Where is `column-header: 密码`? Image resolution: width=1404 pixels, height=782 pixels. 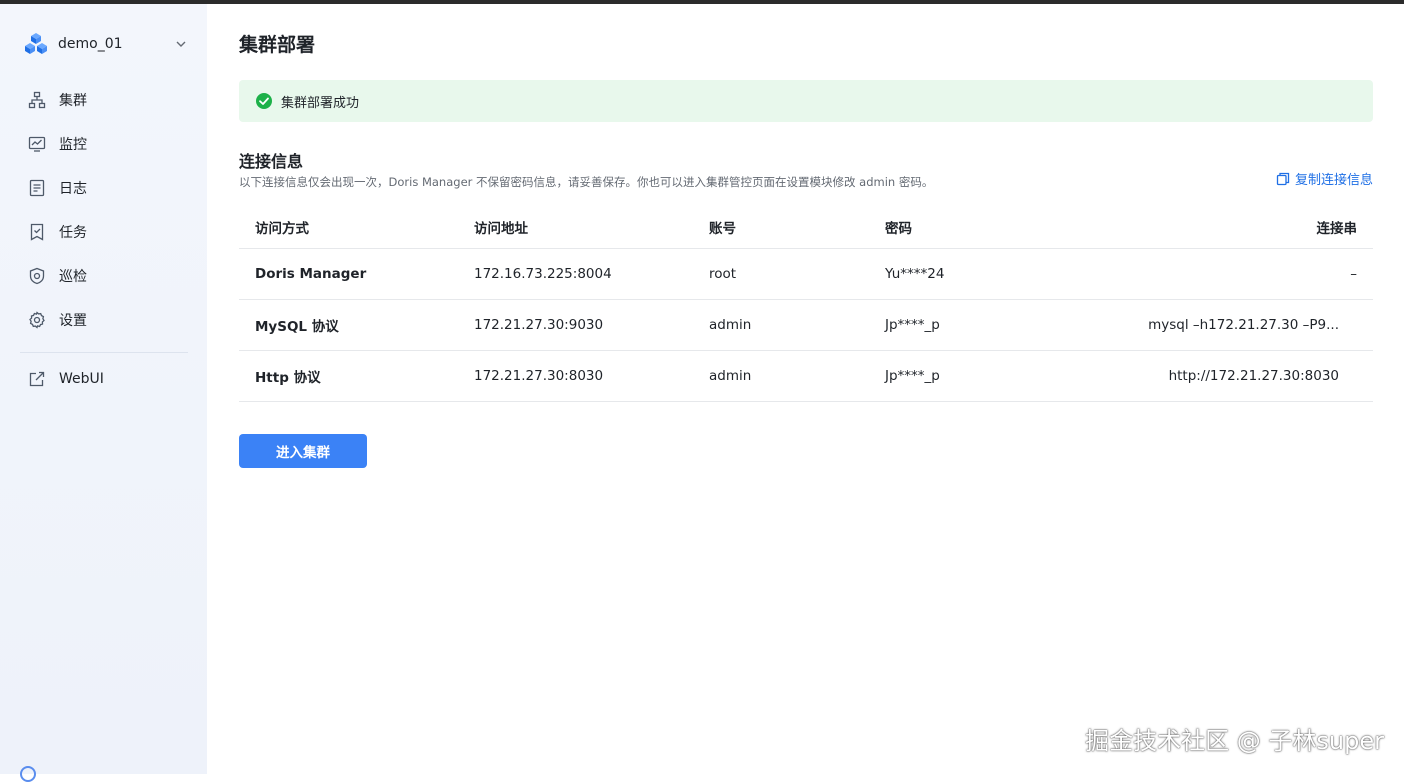
column-header: 密码 is located at coordinates (985, 227).